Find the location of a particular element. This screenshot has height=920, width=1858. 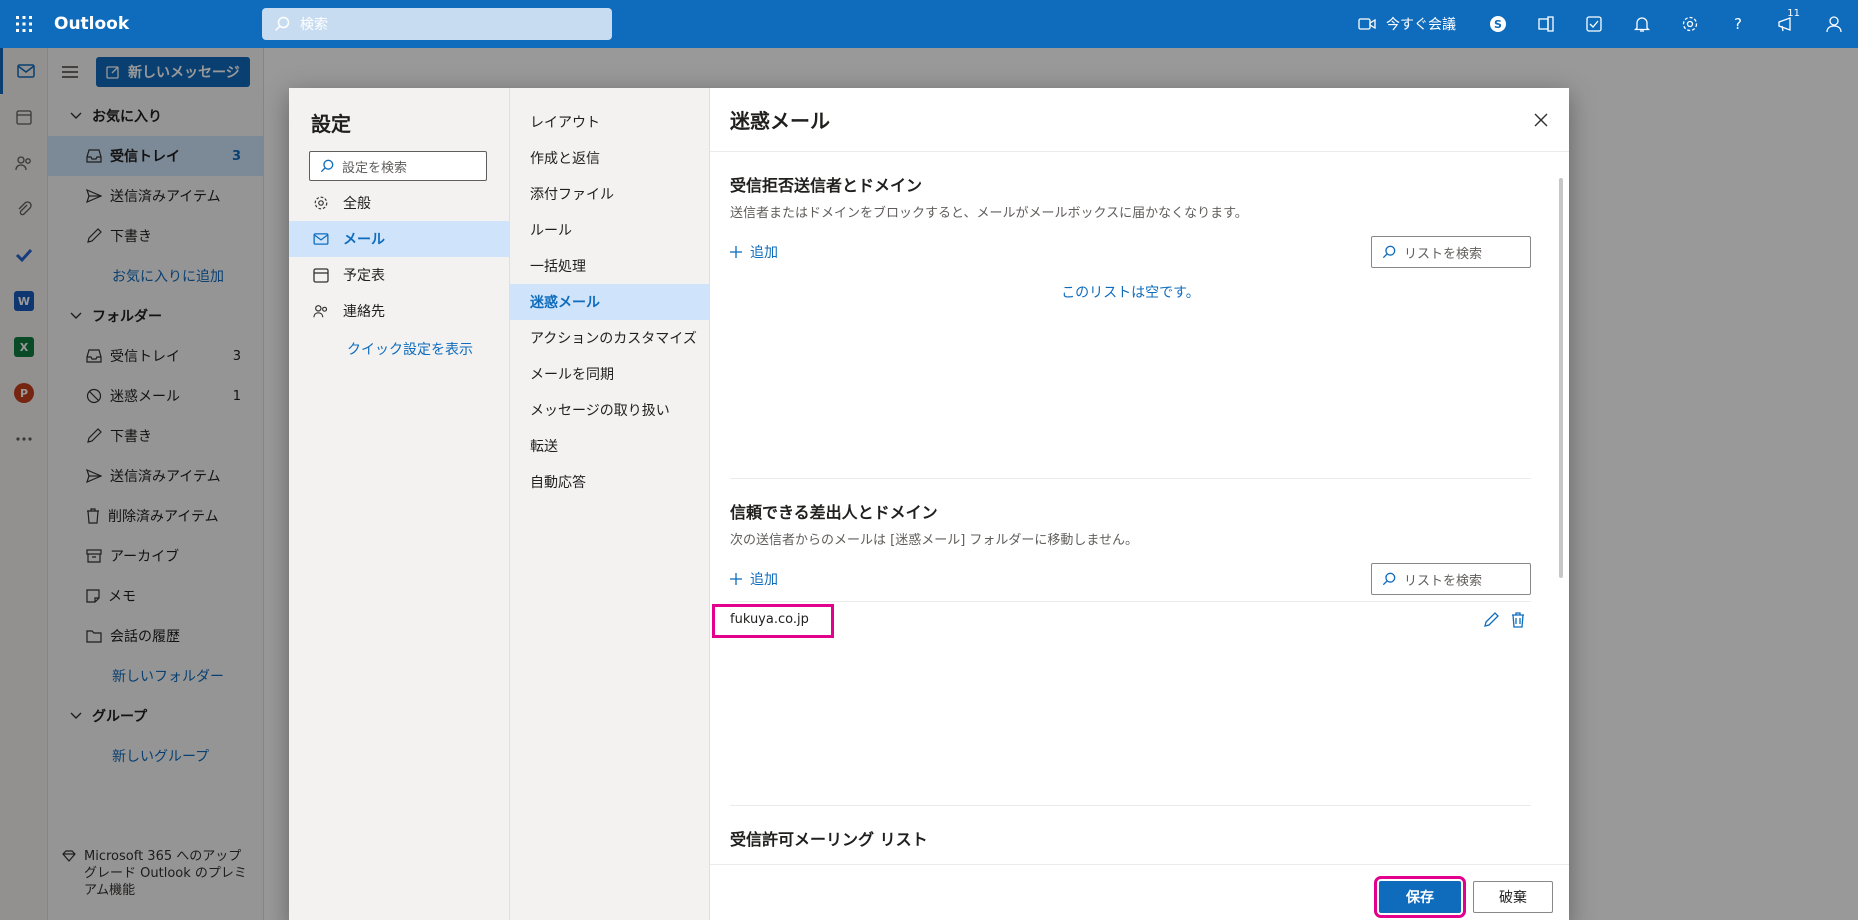

people-icon is located at coordinates (320, 311).